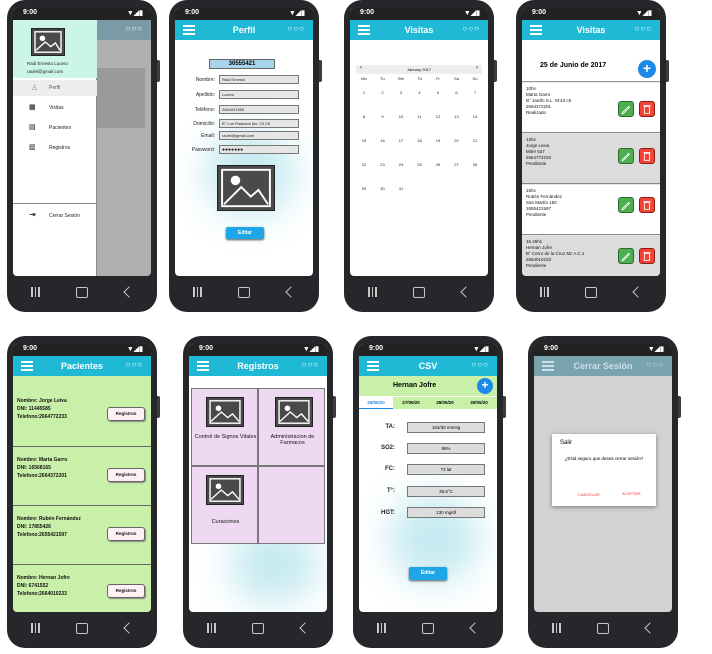 The width and height of the screenshot is (712, 654). I want to click on tab-date: 28/05/20, so click(445, 402).